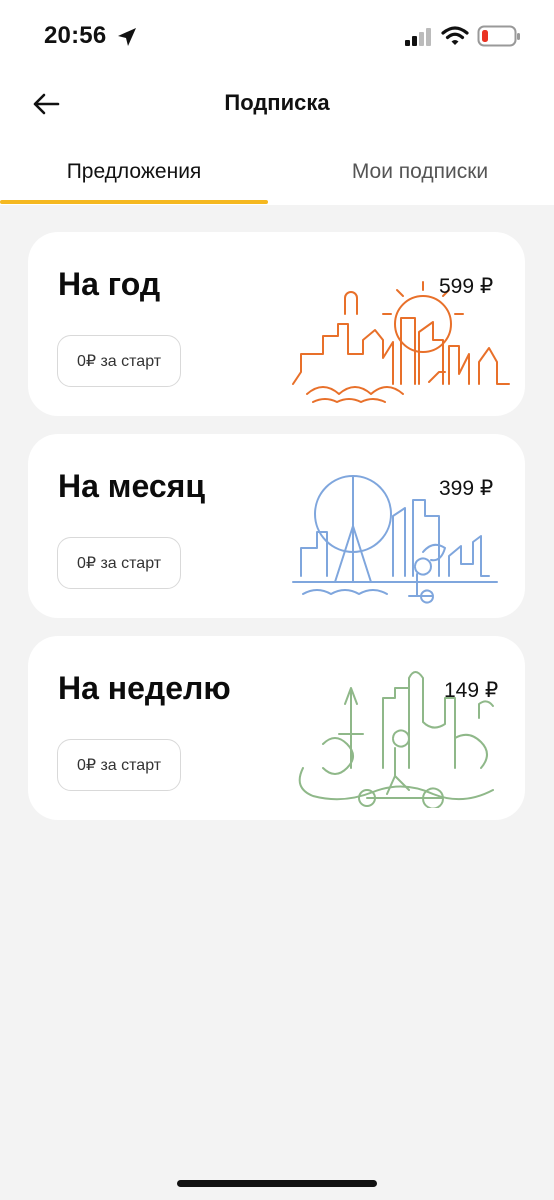  Describe the element at coordinates (466, 488) in the screenshot. I see `plan-price: 399 ₽` at that location.